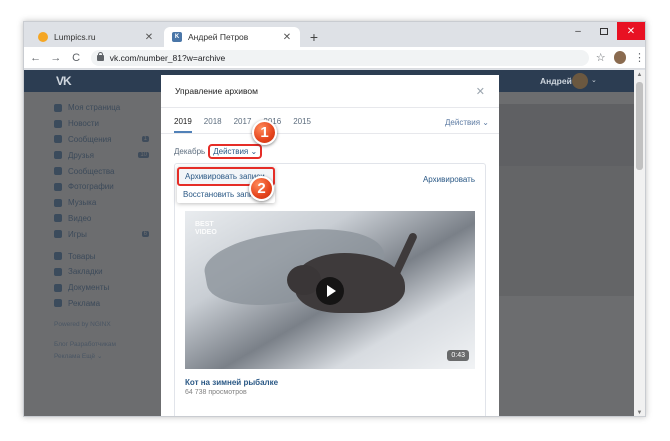  Describe the element at coordinates (58, 186) in the screenshot. I see `camera-icon` at that location.